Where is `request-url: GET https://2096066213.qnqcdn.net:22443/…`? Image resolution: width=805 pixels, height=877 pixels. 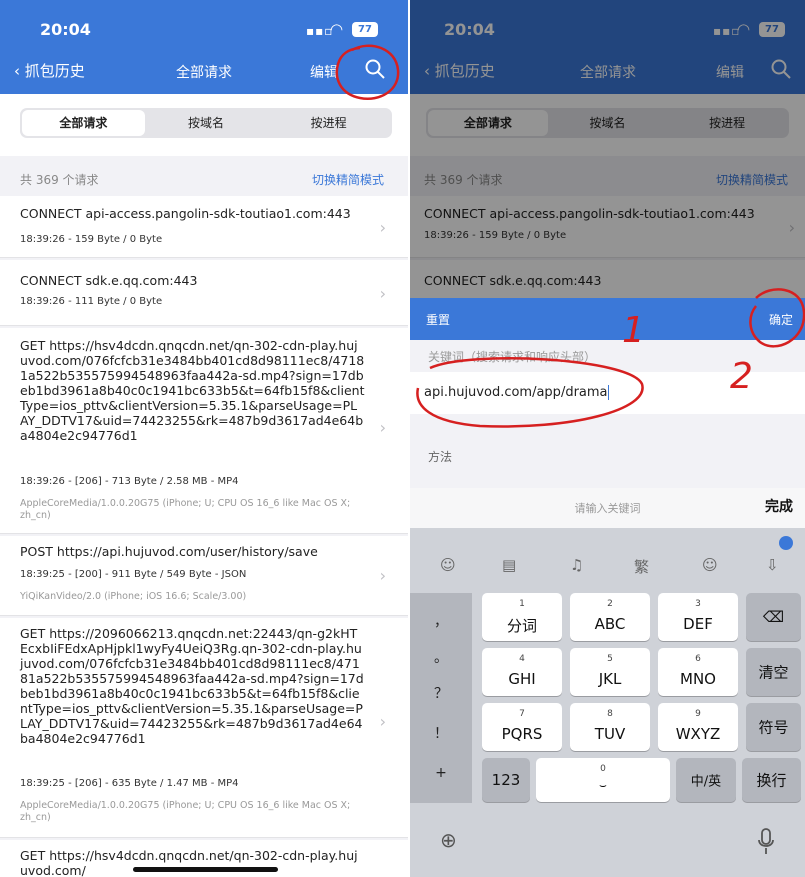
request-url: GET https://2096066213.qnqcdn.net:22443/… is located at coordinates (192, 686).